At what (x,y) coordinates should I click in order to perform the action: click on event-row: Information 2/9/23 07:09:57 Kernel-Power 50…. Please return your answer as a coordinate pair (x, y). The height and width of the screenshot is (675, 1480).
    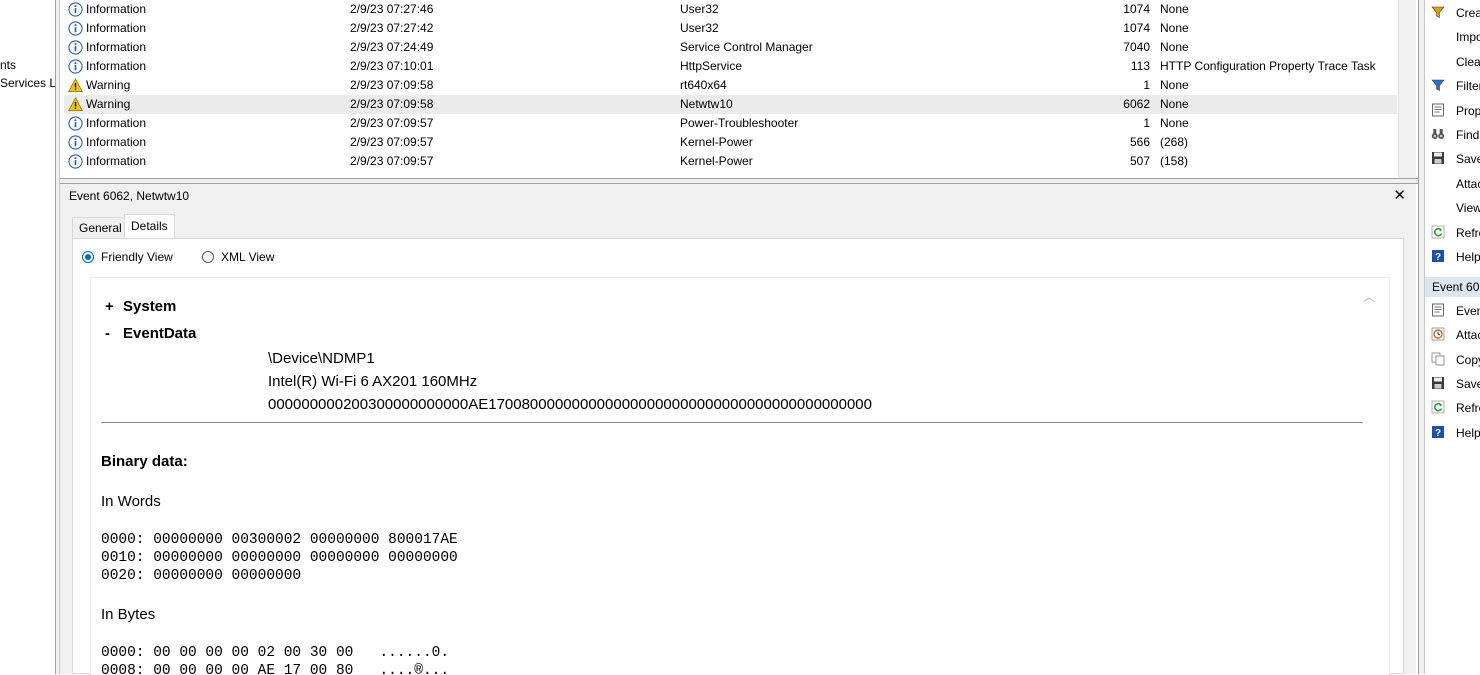
    Looking at the image, I should click on (730, 161).